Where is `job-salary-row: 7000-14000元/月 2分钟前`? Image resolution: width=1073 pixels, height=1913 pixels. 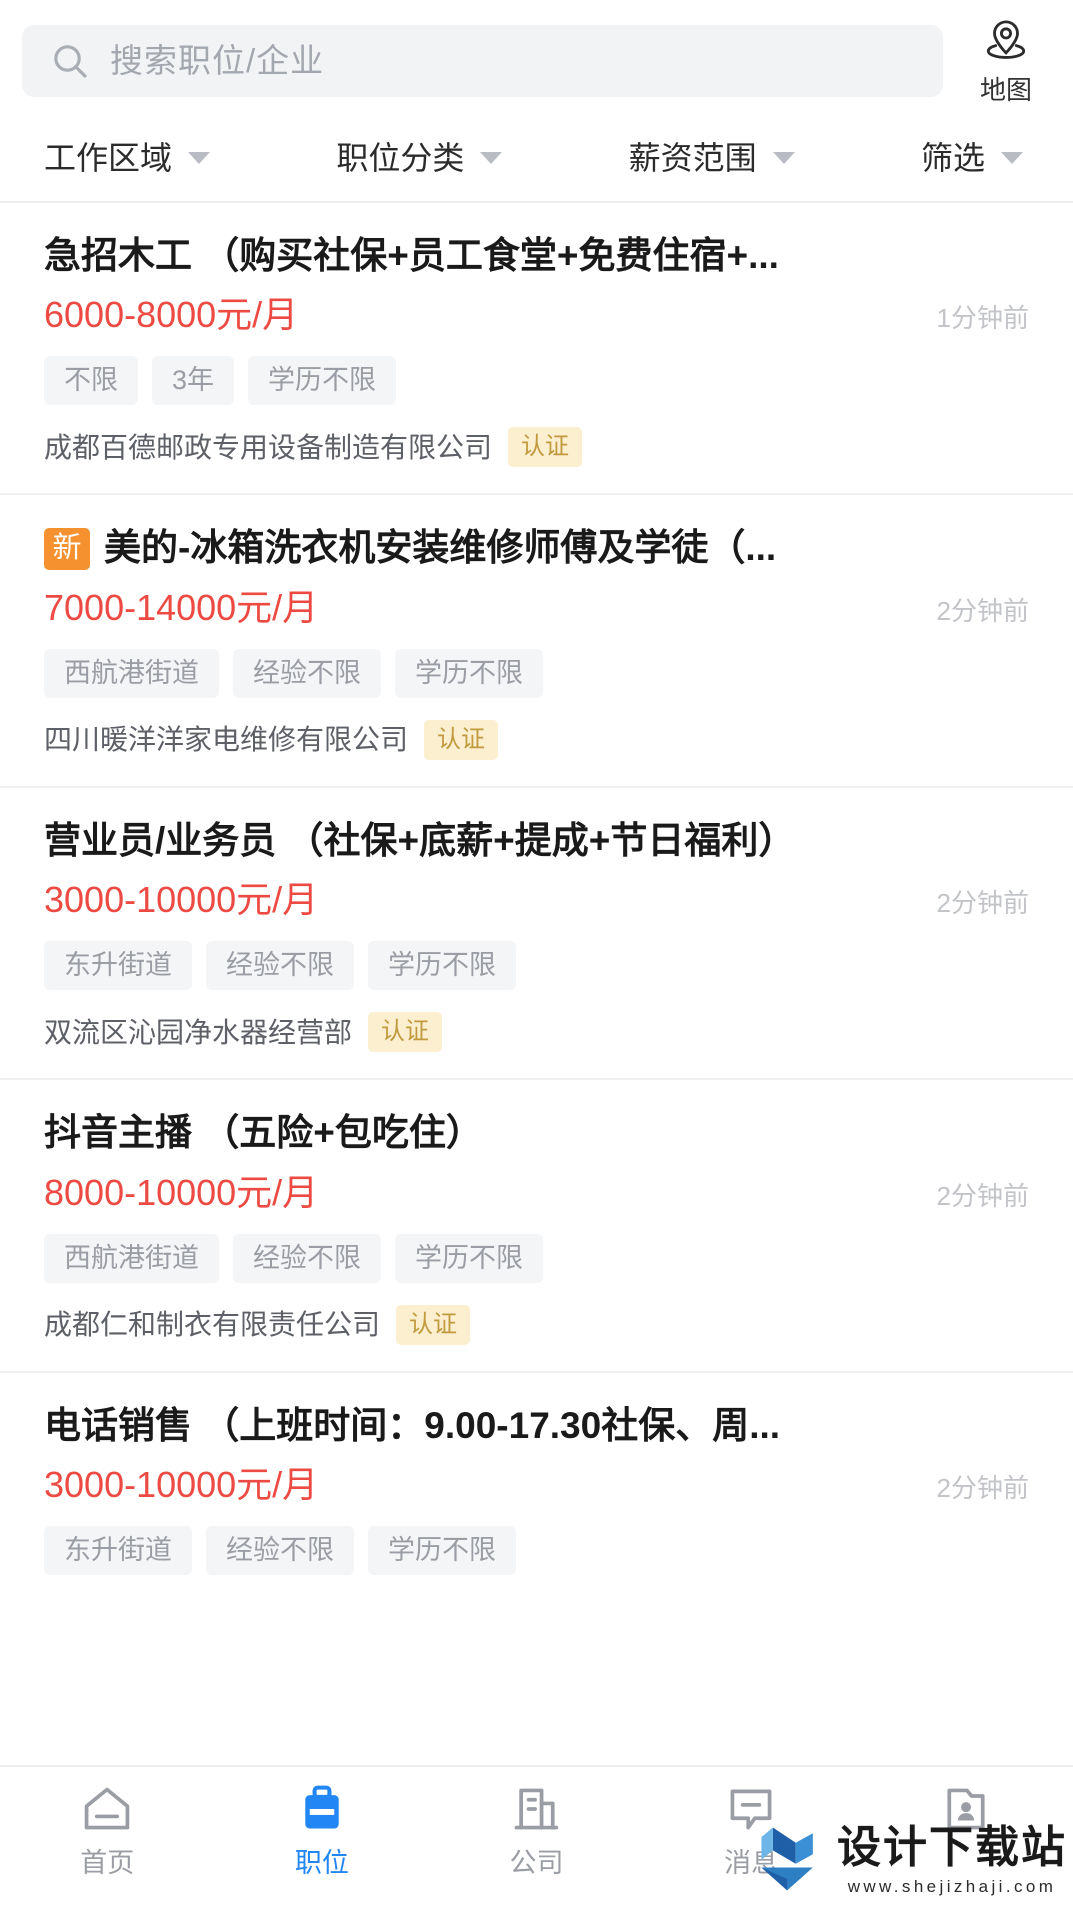
job-salary-row: 7000-14000元/月 2分钟前 is located at coordinates (536, 607).